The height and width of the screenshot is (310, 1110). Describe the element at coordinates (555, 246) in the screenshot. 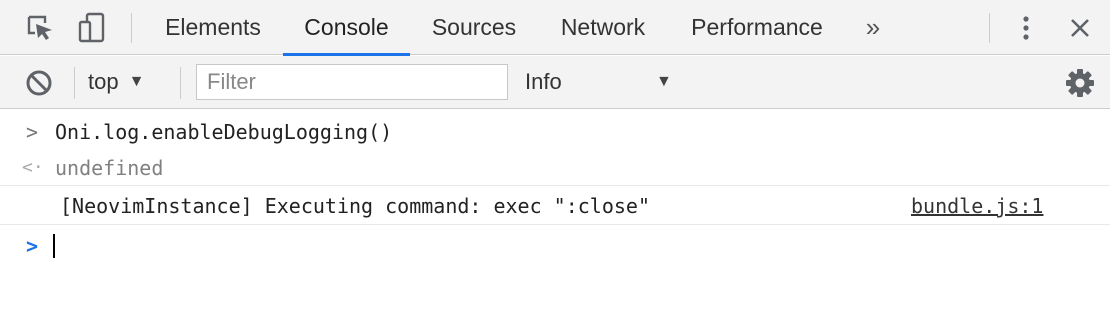

I see `console-prompt: >` at that location.